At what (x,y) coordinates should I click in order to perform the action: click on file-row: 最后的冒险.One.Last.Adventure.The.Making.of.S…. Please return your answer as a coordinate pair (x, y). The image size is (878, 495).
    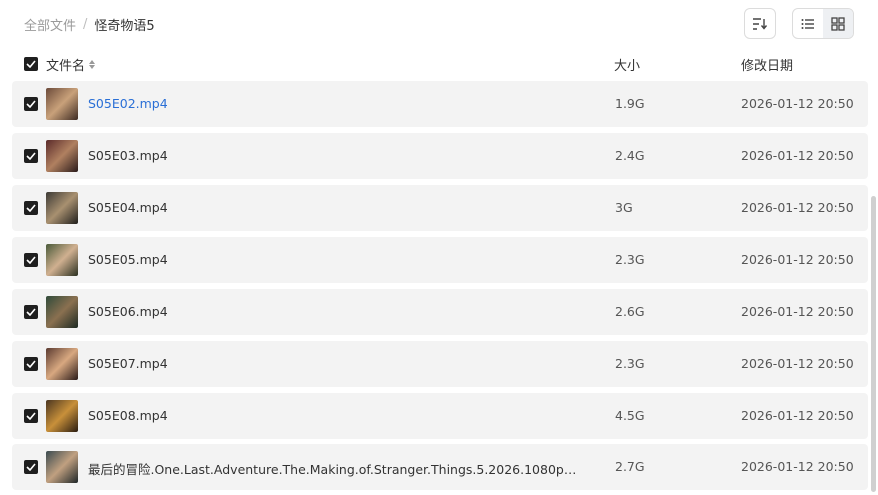
    Looking at the image, I should click on (440, 467).